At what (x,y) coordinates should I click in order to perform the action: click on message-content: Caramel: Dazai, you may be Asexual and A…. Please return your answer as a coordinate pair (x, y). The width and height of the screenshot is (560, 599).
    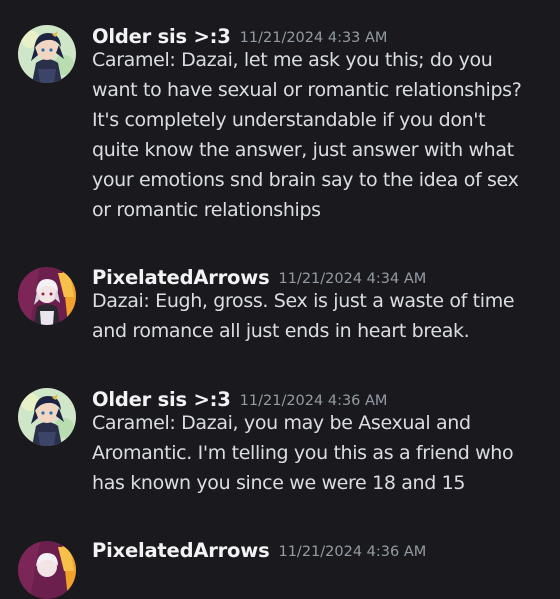
    Looking at the image, I should click on (323, 453).